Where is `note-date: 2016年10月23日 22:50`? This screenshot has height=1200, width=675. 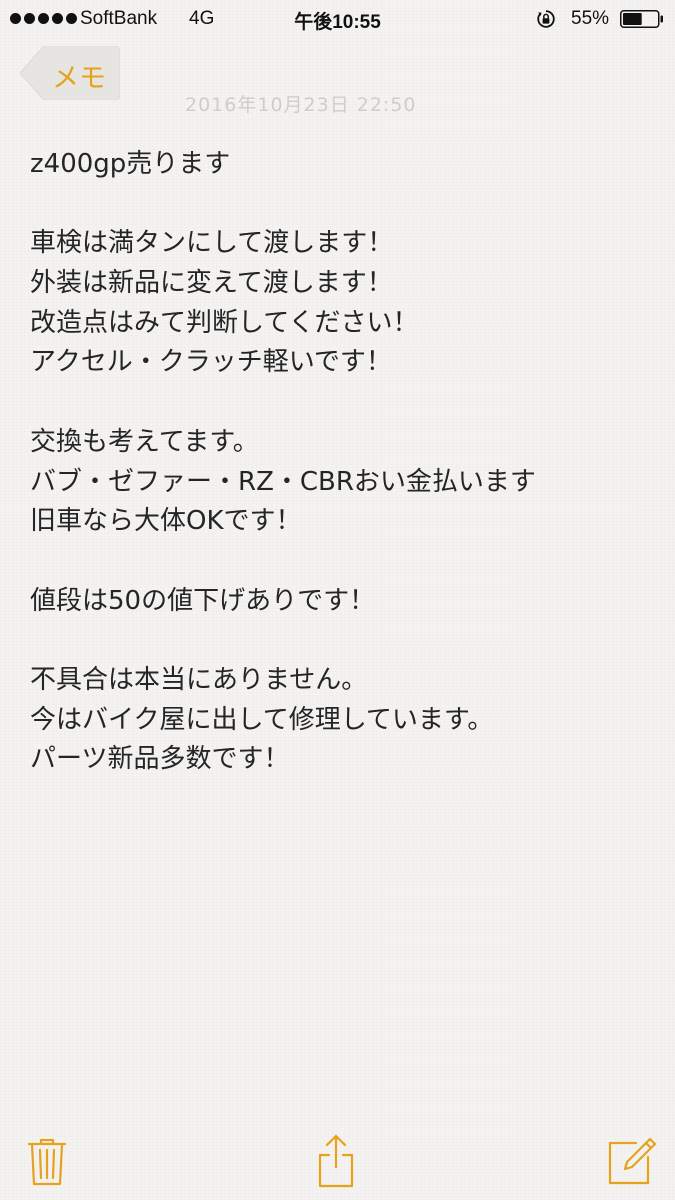
note-date: 2016年10月23日 22:50 is located at coordinates (301, 105).